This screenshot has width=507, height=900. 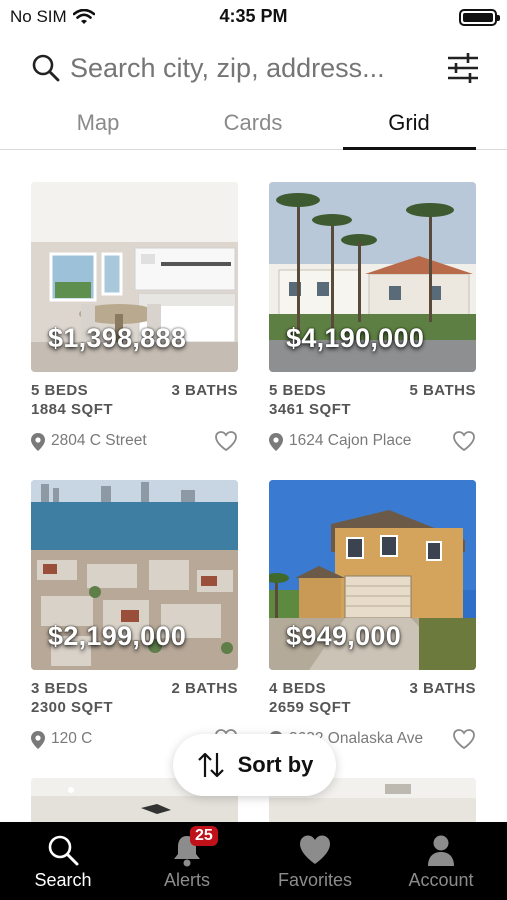 I want to click on listing-address-row: 1624 Cajon Place, so click(x=372, y=442).